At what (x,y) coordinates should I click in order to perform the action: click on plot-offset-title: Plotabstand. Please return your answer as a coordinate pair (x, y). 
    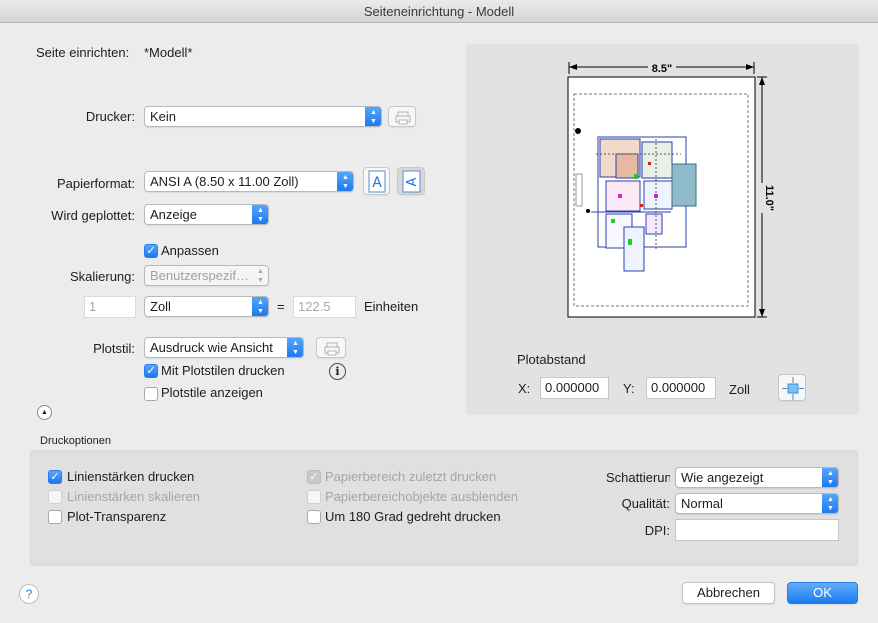
    Looking at the image, I should click on (551, 359).